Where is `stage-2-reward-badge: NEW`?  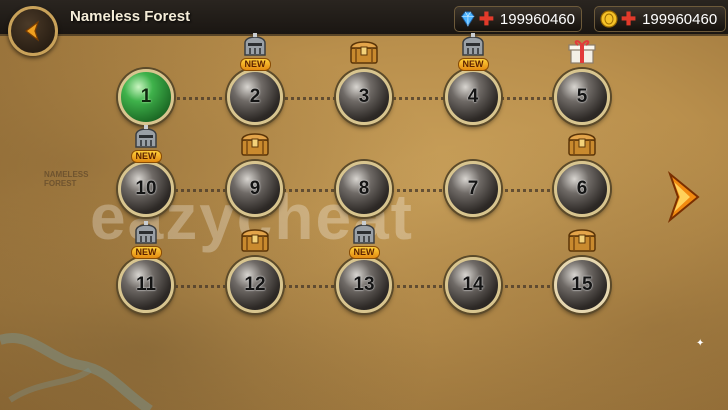 stage-2-reward-badge: NEW is located at coordinates (255, 51).